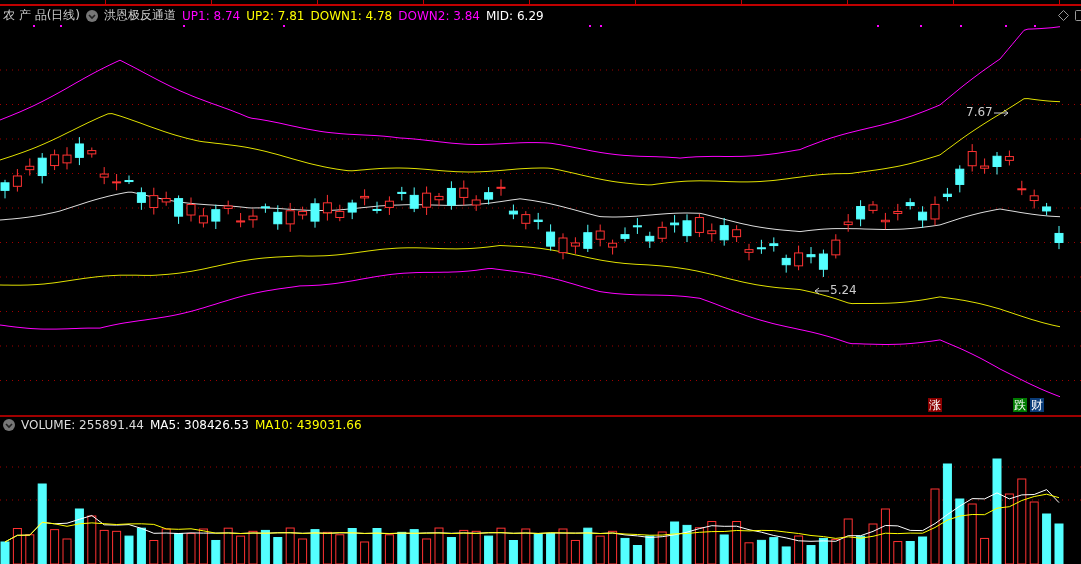 The width and height of the screenshot is (1081, 564). What do you see at coordinates (82, 425) in the screenshot?
I see `volume-title: VOLUME: 255891.44` at bounding box center [82, 425].